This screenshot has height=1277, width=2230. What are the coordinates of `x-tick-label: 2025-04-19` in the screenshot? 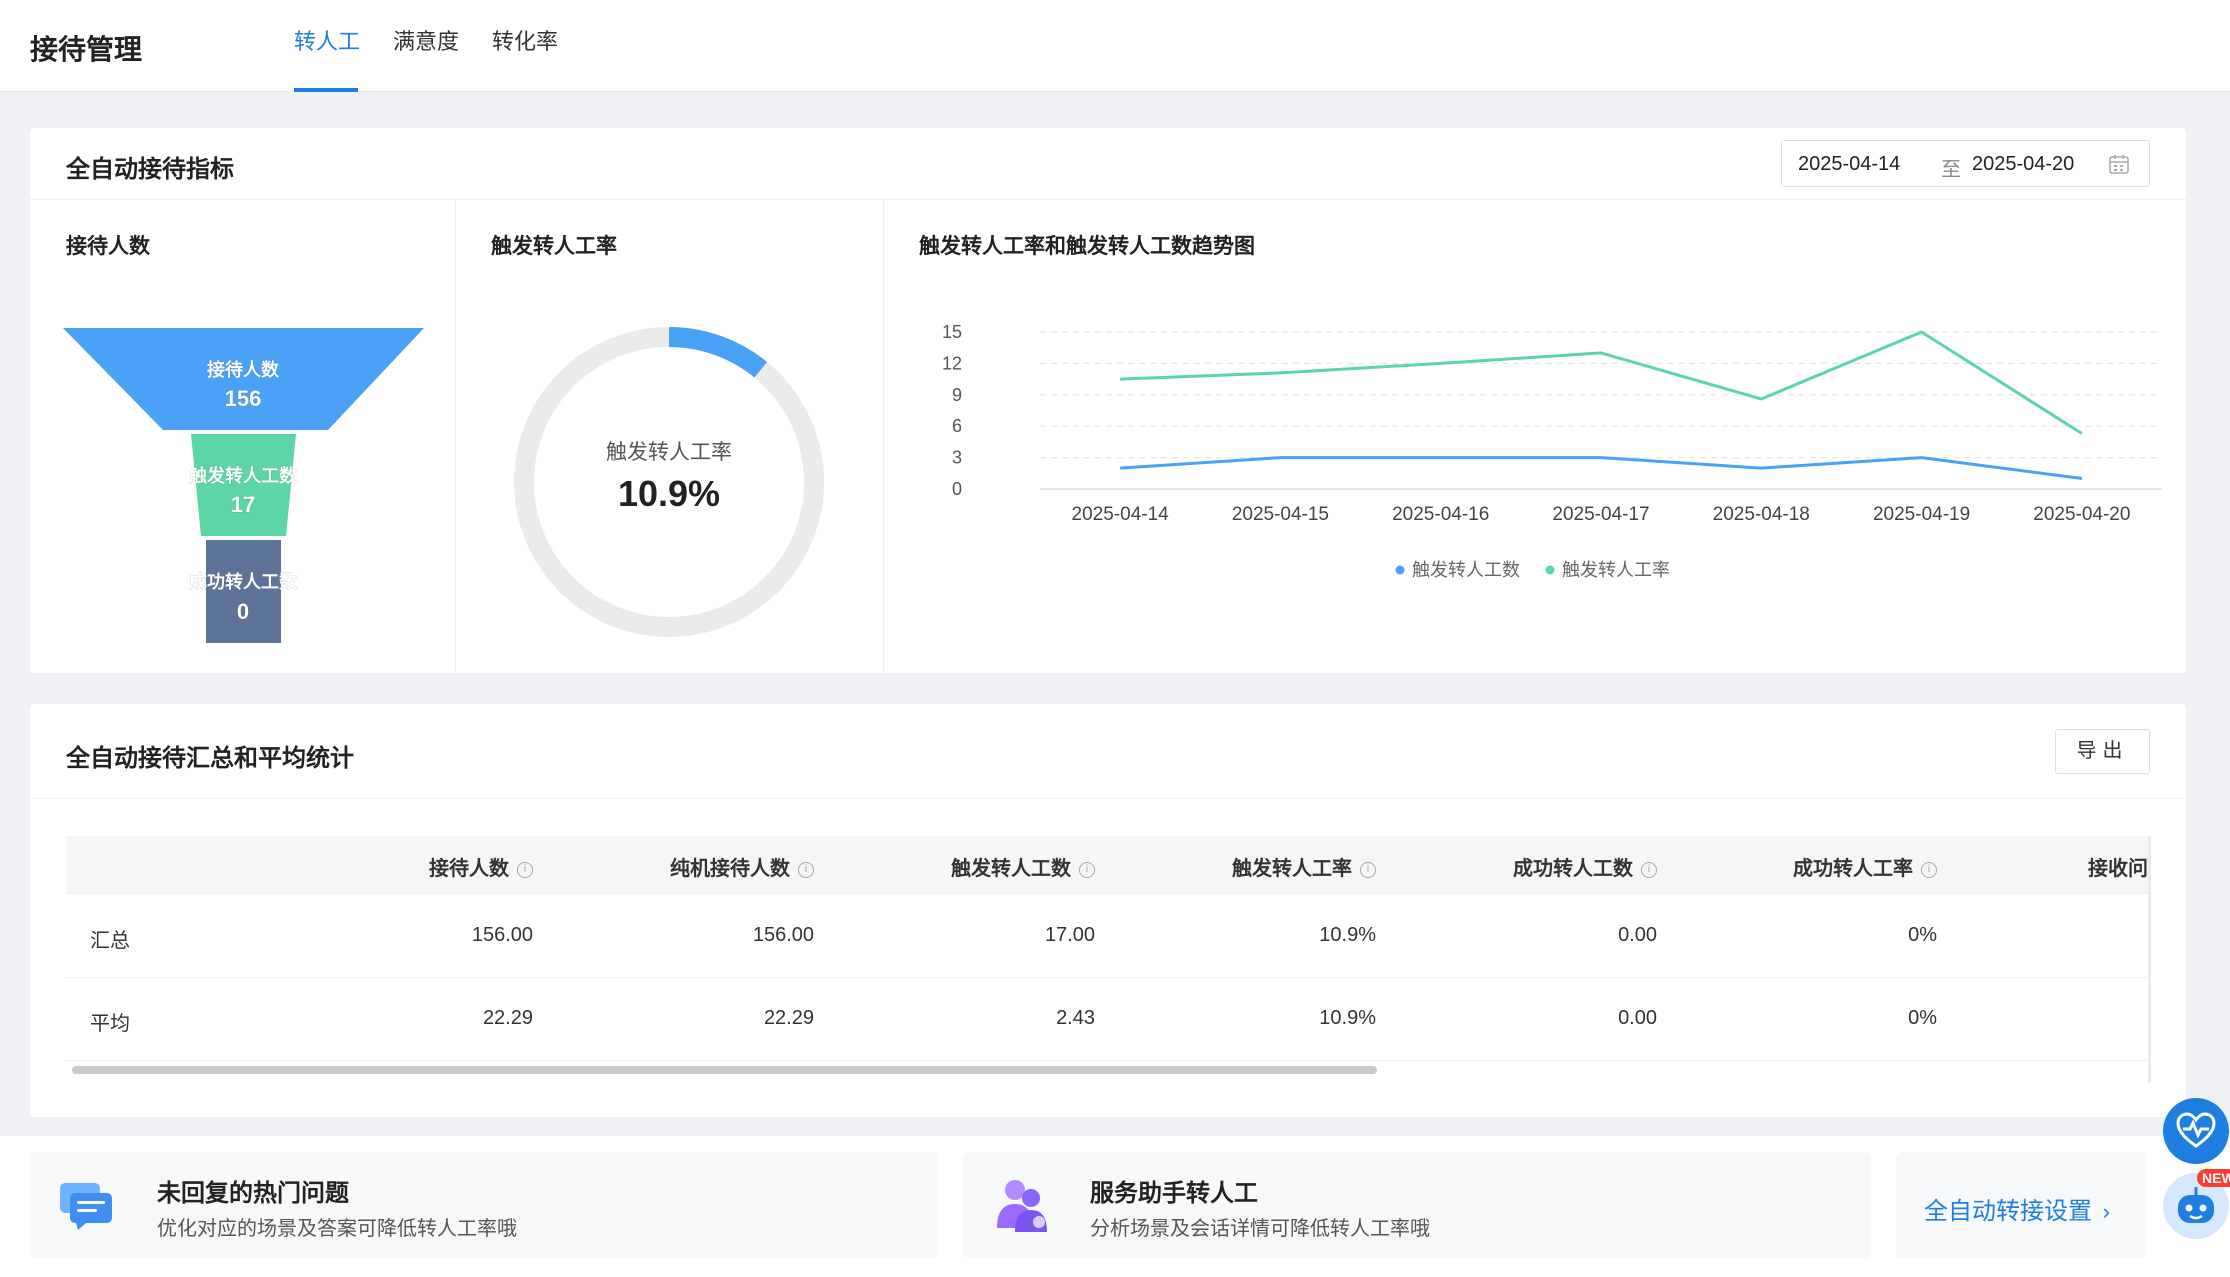 It's located at (1921, 514).